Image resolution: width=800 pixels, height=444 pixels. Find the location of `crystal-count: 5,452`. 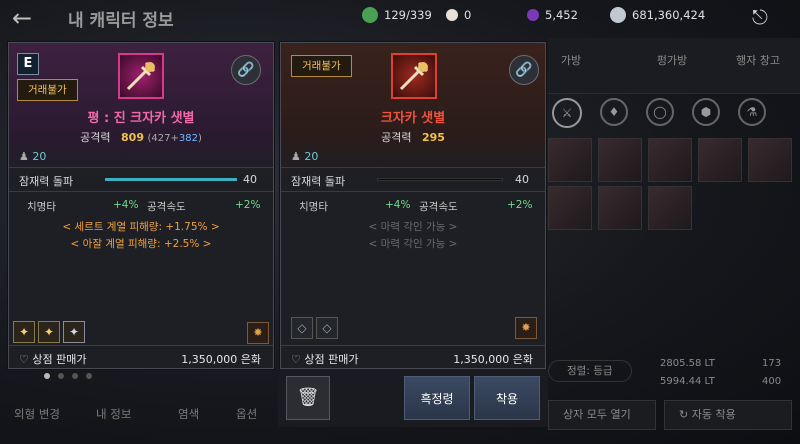

crystal-count: 5,452 is located at coordinates (561, 15).